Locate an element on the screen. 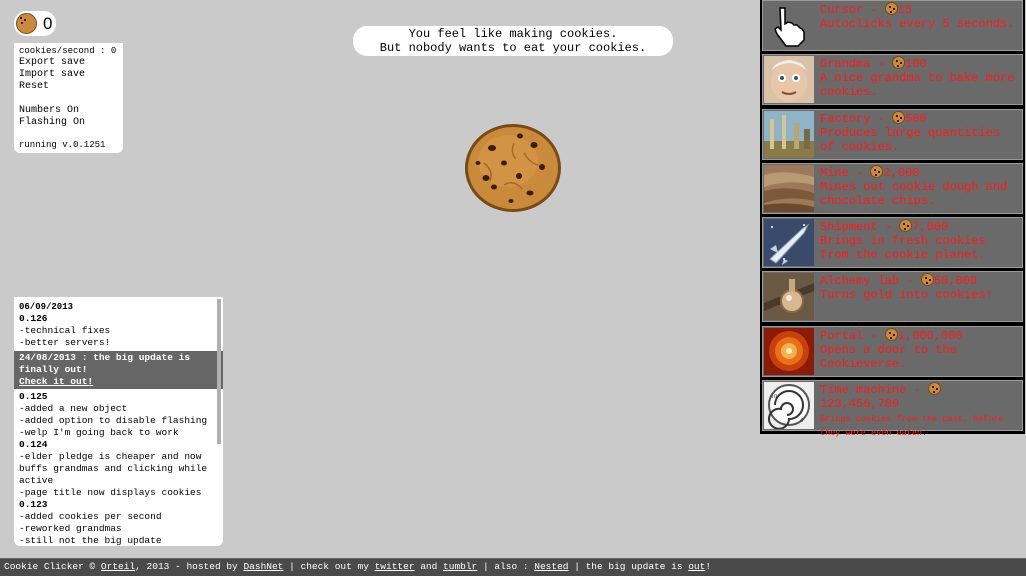 The width and height of the screenshot is (1026, 576). shipment-rocket-picture is located at coordinates (789, 242).